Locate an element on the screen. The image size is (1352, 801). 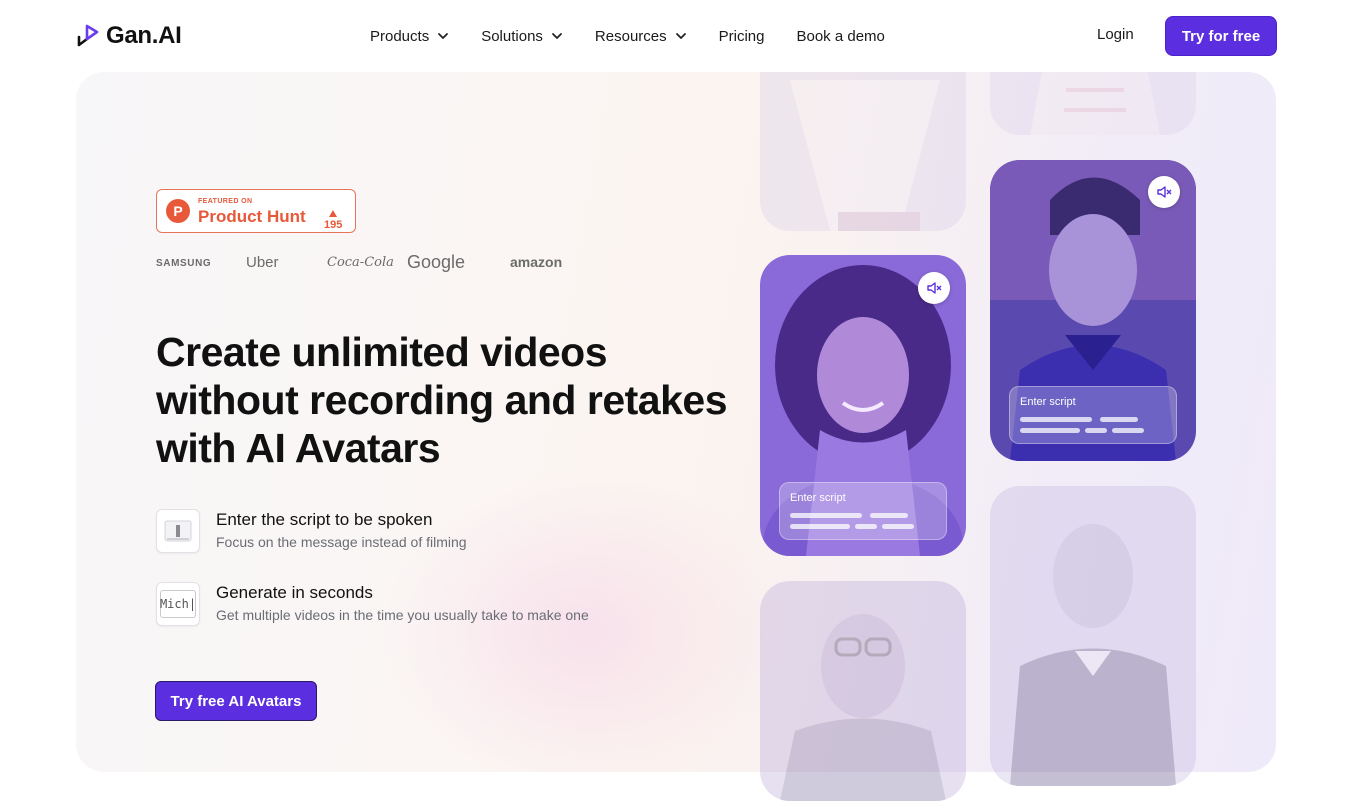
menu-pricing-label: Pricing is located at coordinates (741, 36).